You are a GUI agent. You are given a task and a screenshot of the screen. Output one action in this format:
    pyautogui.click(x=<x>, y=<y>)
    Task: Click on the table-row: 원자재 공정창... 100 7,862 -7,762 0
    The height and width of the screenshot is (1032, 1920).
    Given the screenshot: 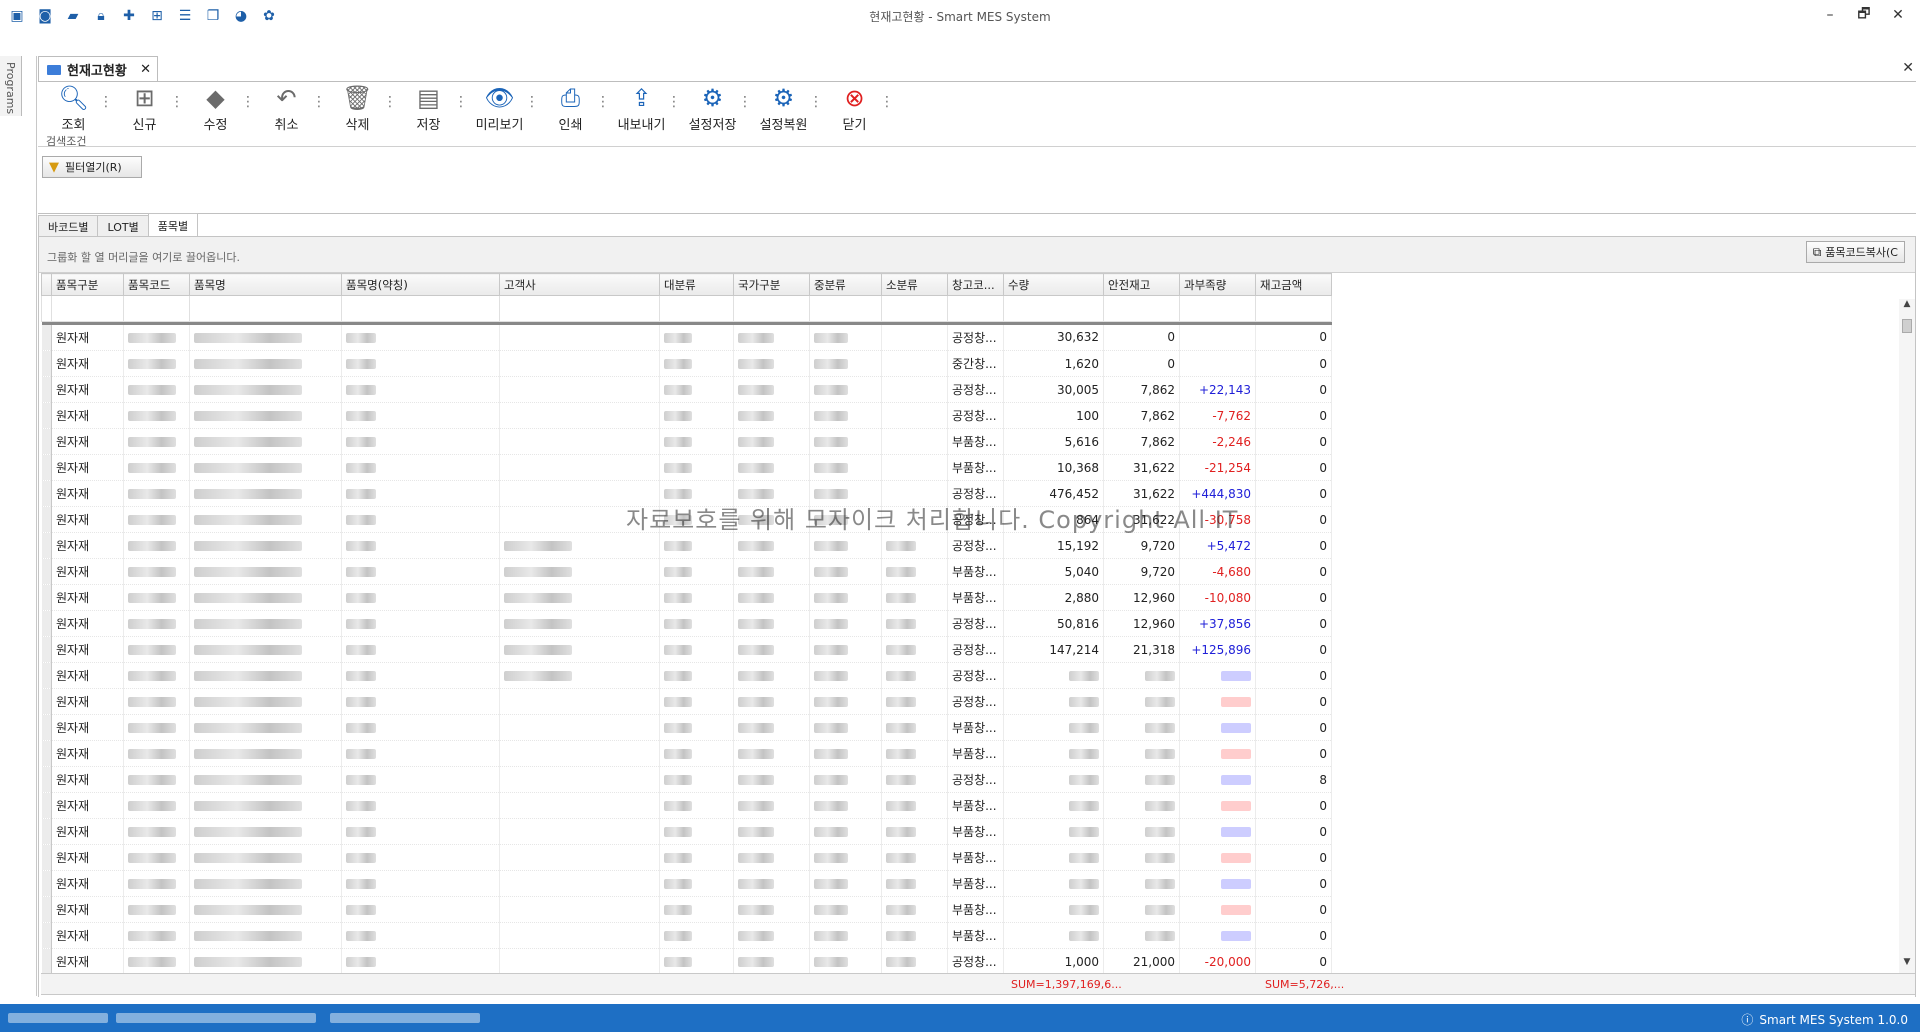 What is the action you would take?
    pyautogui.click(x=686, y=415)
    